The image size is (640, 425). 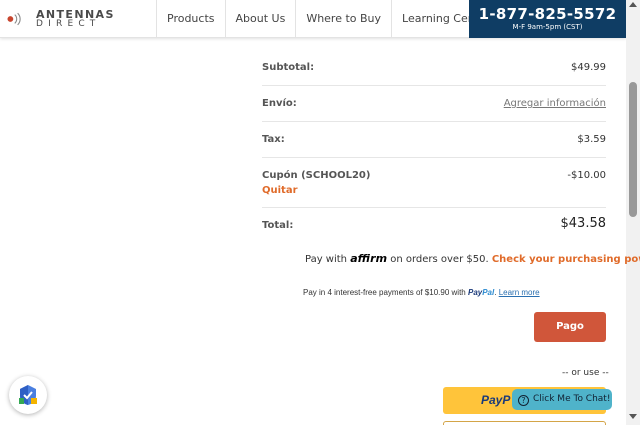 What do you see at coordinates (488, 292) in the screenshot?
I see `paypal-logo-pal: Pal` at bounding box center [488, 292].